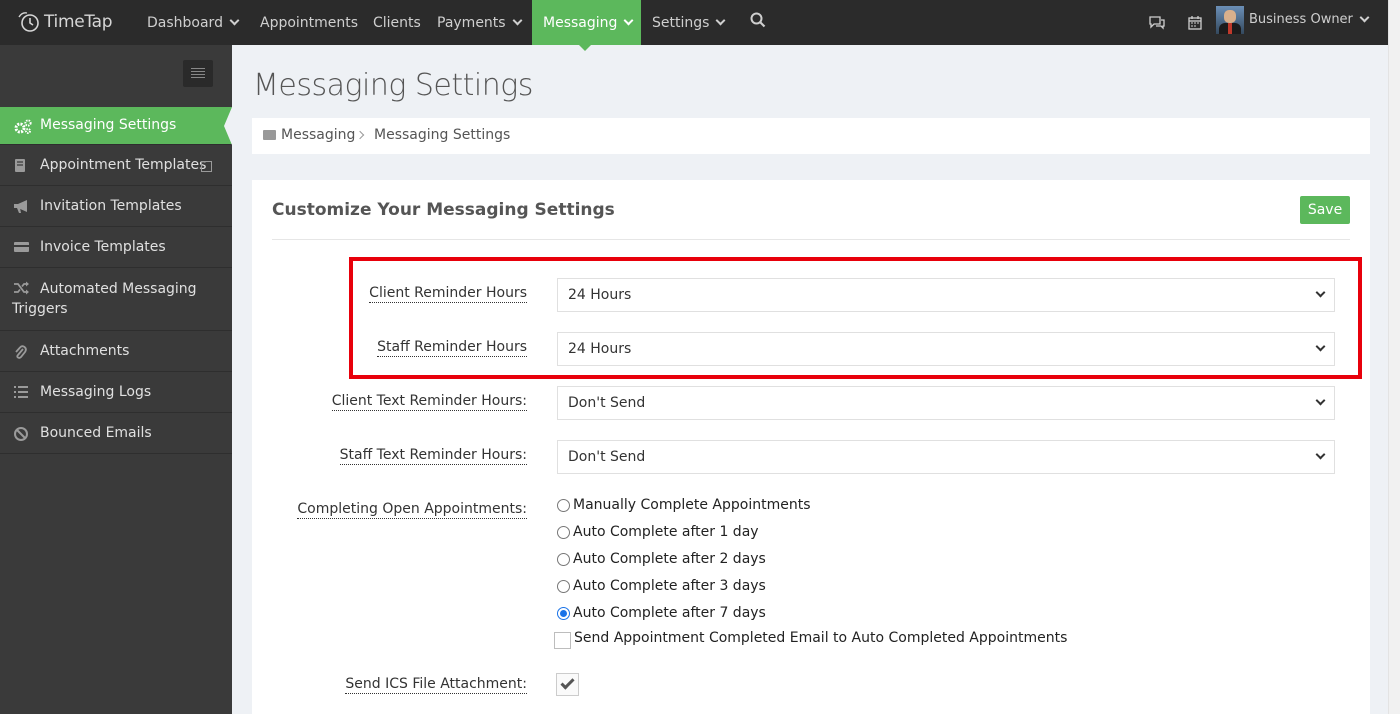 This screenshot has width=1400, height=714. I want to click on sidebar-item-invoice-templates: Invoice Templates, so click(116, 248).